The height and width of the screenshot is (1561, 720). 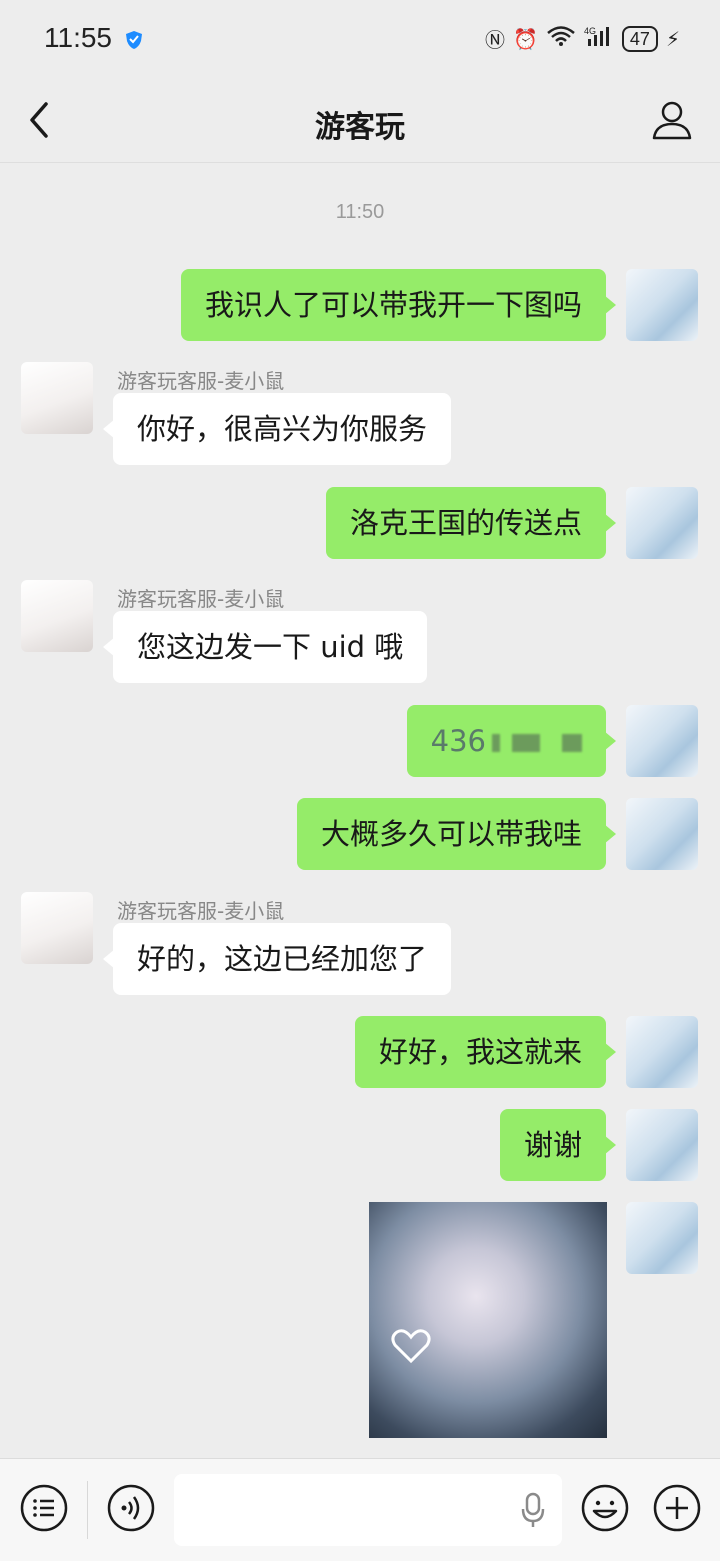 I want to click on alarm-icon: ⏰, so click(x=525, y=38).